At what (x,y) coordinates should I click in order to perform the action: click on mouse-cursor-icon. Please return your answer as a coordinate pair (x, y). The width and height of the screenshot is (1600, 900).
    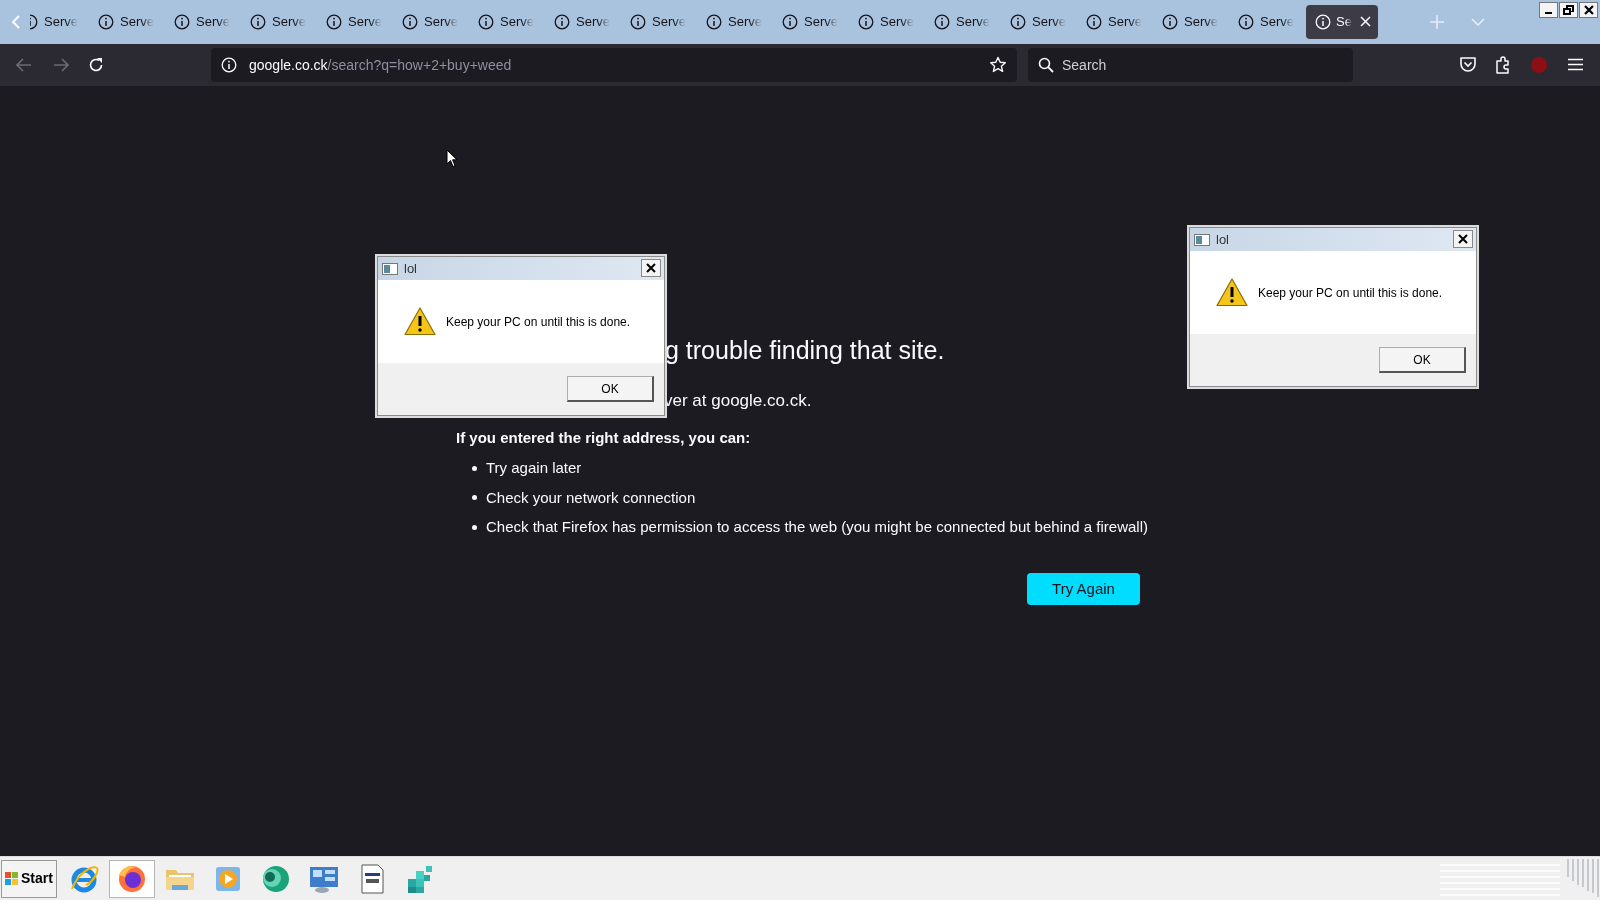
    Looking at the image, I should click on (452, 158).